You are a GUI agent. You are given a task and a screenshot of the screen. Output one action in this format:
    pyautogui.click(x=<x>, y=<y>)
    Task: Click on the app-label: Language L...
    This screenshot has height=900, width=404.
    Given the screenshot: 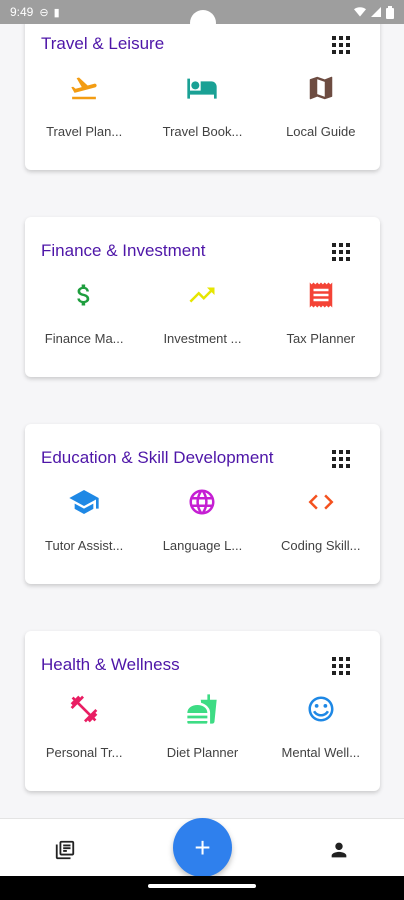 What is the action you would take?
    pyautogui.click(x=202, y=545)
    